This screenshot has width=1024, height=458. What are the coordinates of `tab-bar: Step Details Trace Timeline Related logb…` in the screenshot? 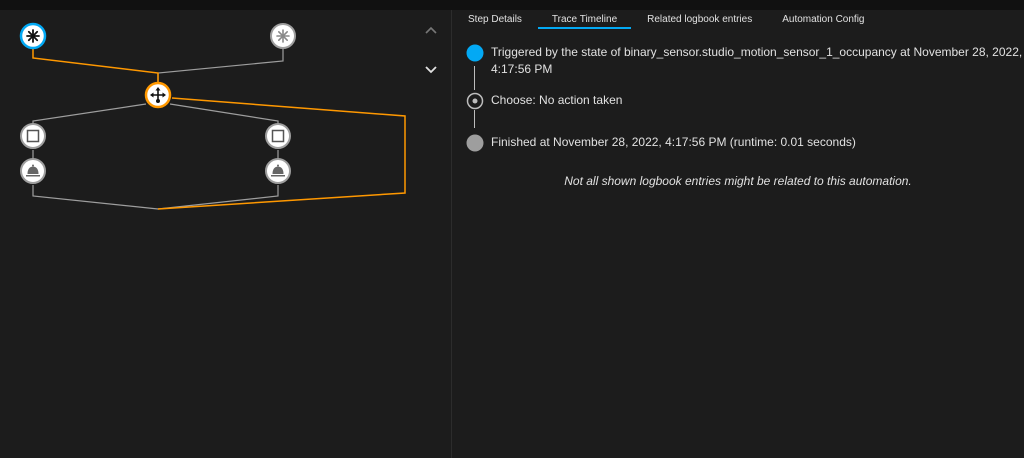 It's located at (738, 19).